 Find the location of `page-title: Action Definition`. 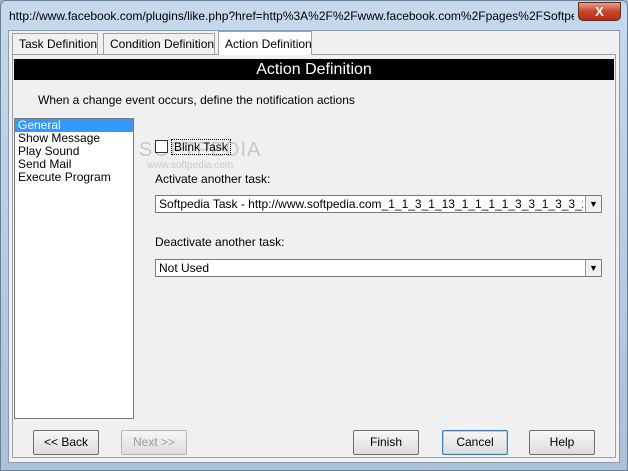

page-title: Action Definition is located at coordinates (314, 69).